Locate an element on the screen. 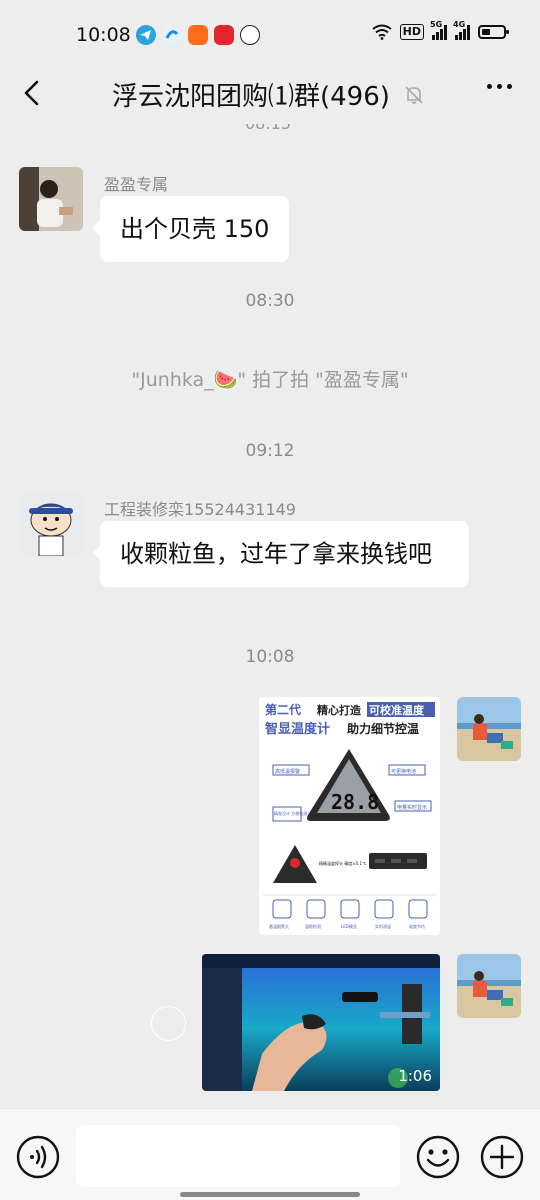 Image resolution: width=540 pixels, height=1200 pixels. app-icon-orange is located at coordinates (198, 35).